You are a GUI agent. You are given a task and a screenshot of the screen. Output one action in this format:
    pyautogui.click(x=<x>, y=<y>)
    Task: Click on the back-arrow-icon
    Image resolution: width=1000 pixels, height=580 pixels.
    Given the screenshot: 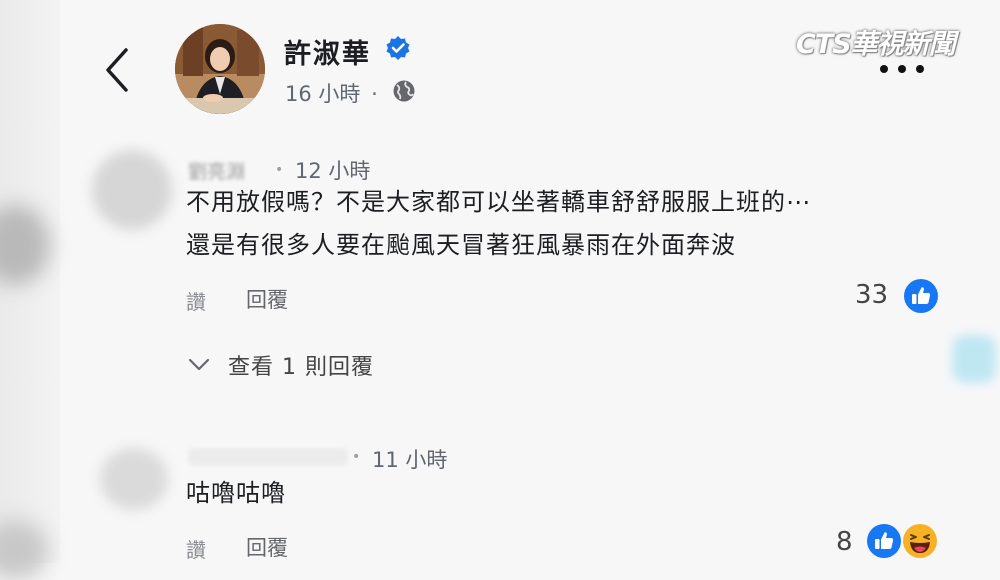 What is the action you would take?
    pyautogui.click(x=117, y=70)
    